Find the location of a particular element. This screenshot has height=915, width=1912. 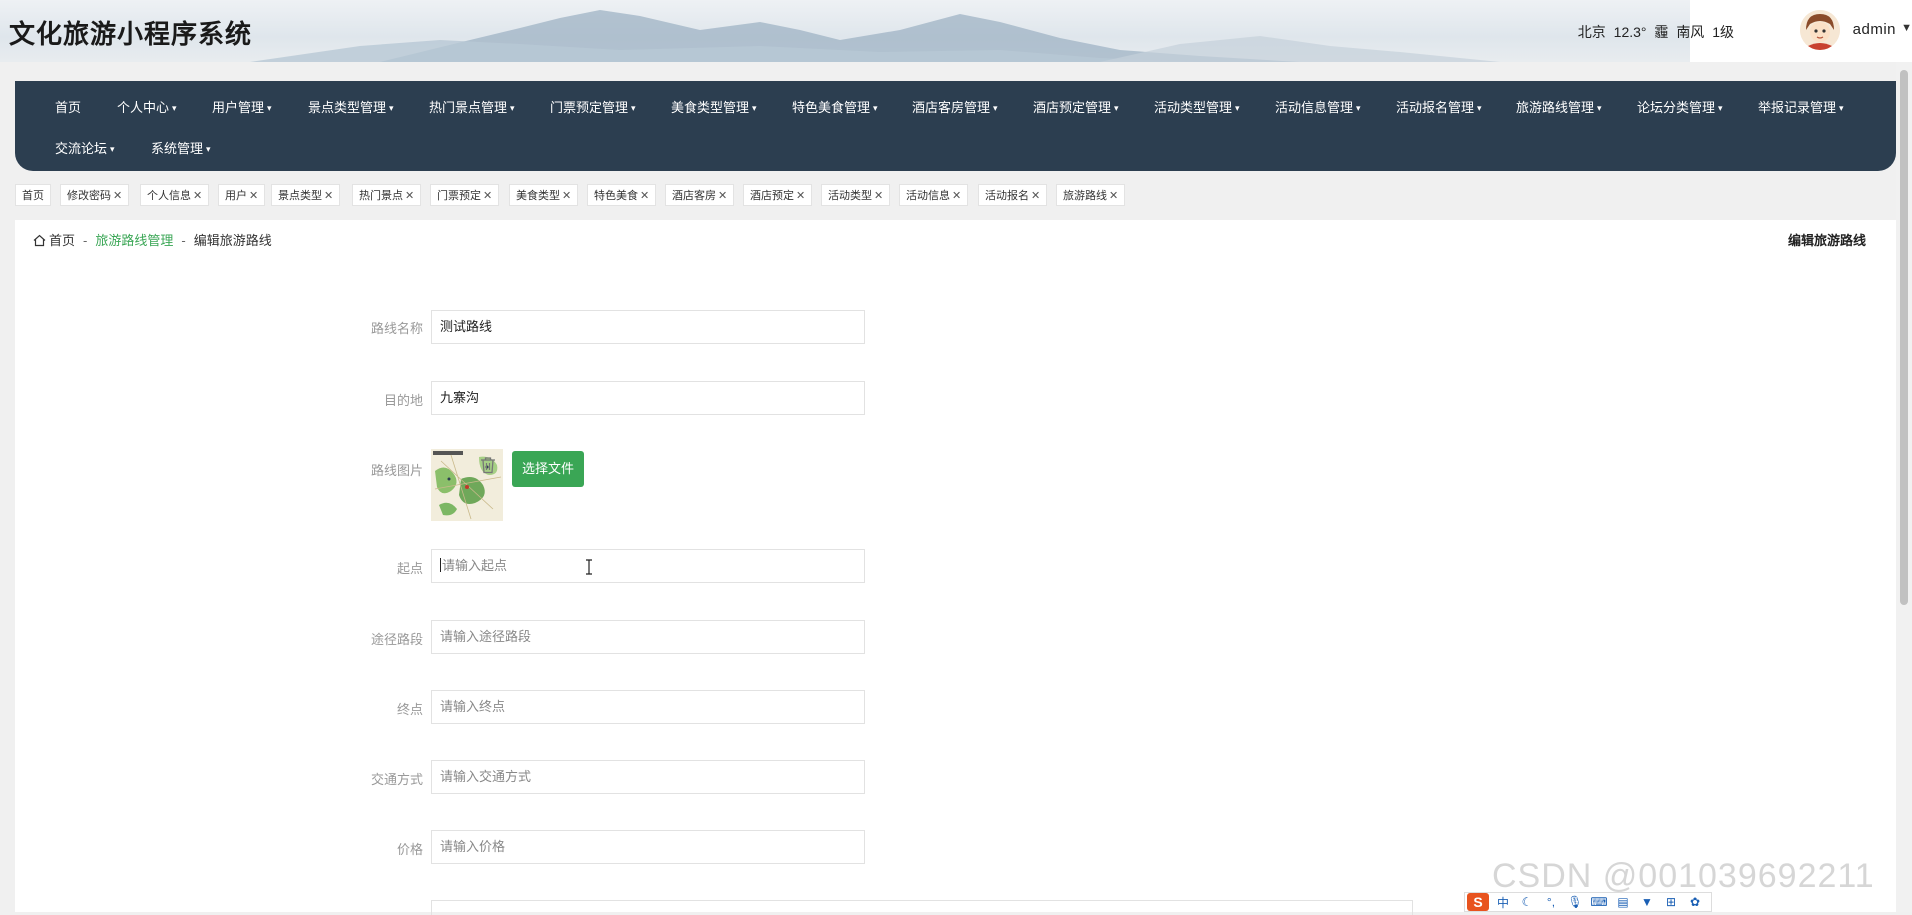

start-placeholder: 请输入起点 is located at coordinates (475, 565).